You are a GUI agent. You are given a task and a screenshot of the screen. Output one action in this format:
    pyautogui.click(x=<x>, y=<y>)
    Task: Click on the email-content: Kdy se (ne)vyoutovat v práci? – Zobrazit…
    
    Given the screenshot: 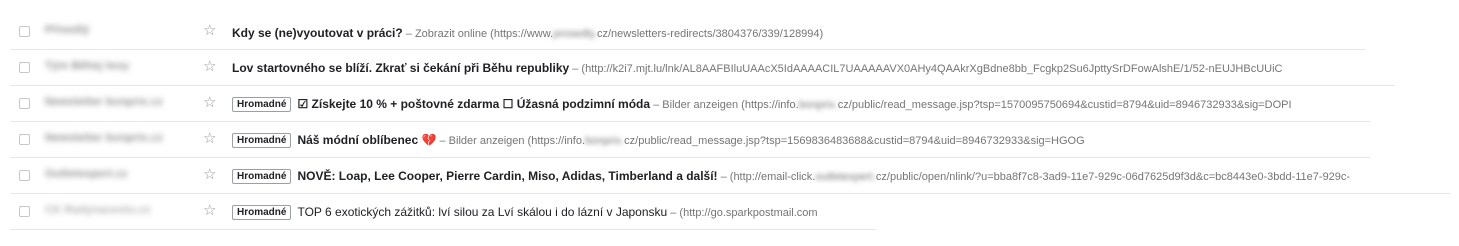 What is the action you would take?
    pyautogui.click(x=527, y=33)
    